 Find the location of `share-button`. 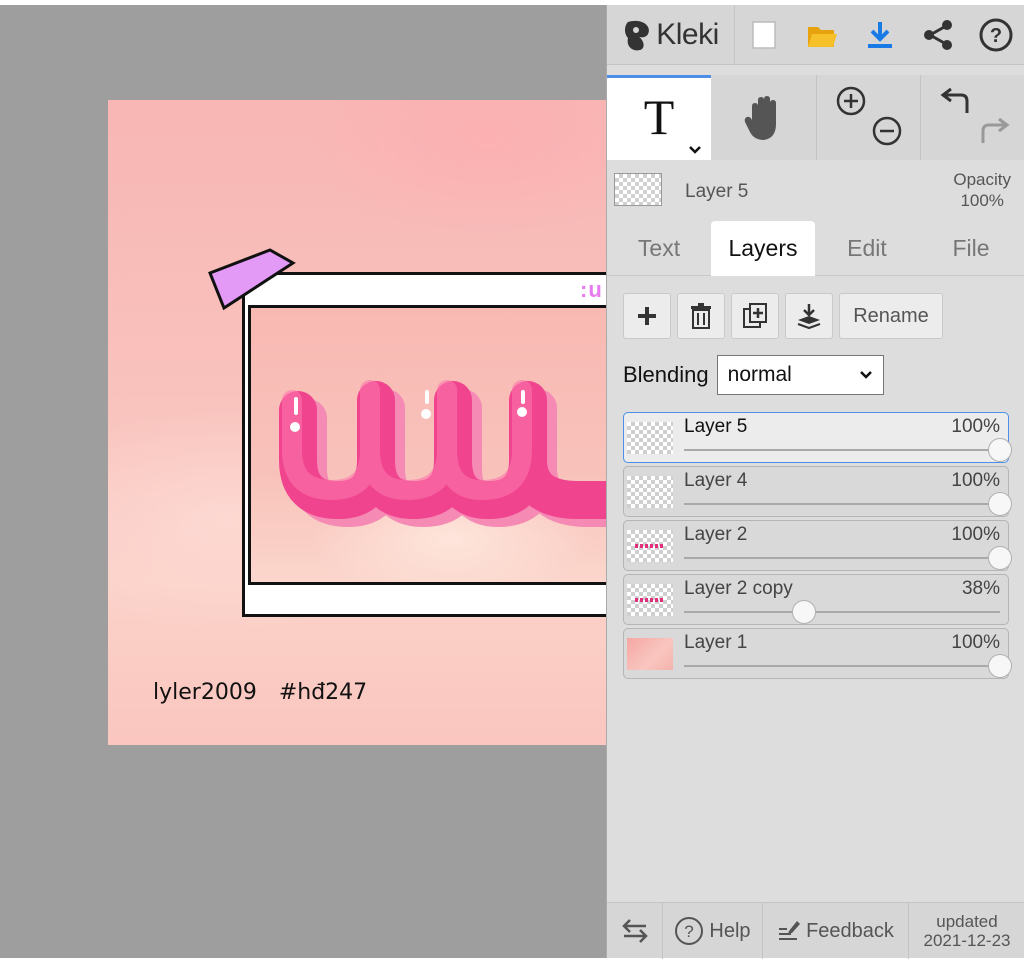

share-button is located at coordinates (938, 35).